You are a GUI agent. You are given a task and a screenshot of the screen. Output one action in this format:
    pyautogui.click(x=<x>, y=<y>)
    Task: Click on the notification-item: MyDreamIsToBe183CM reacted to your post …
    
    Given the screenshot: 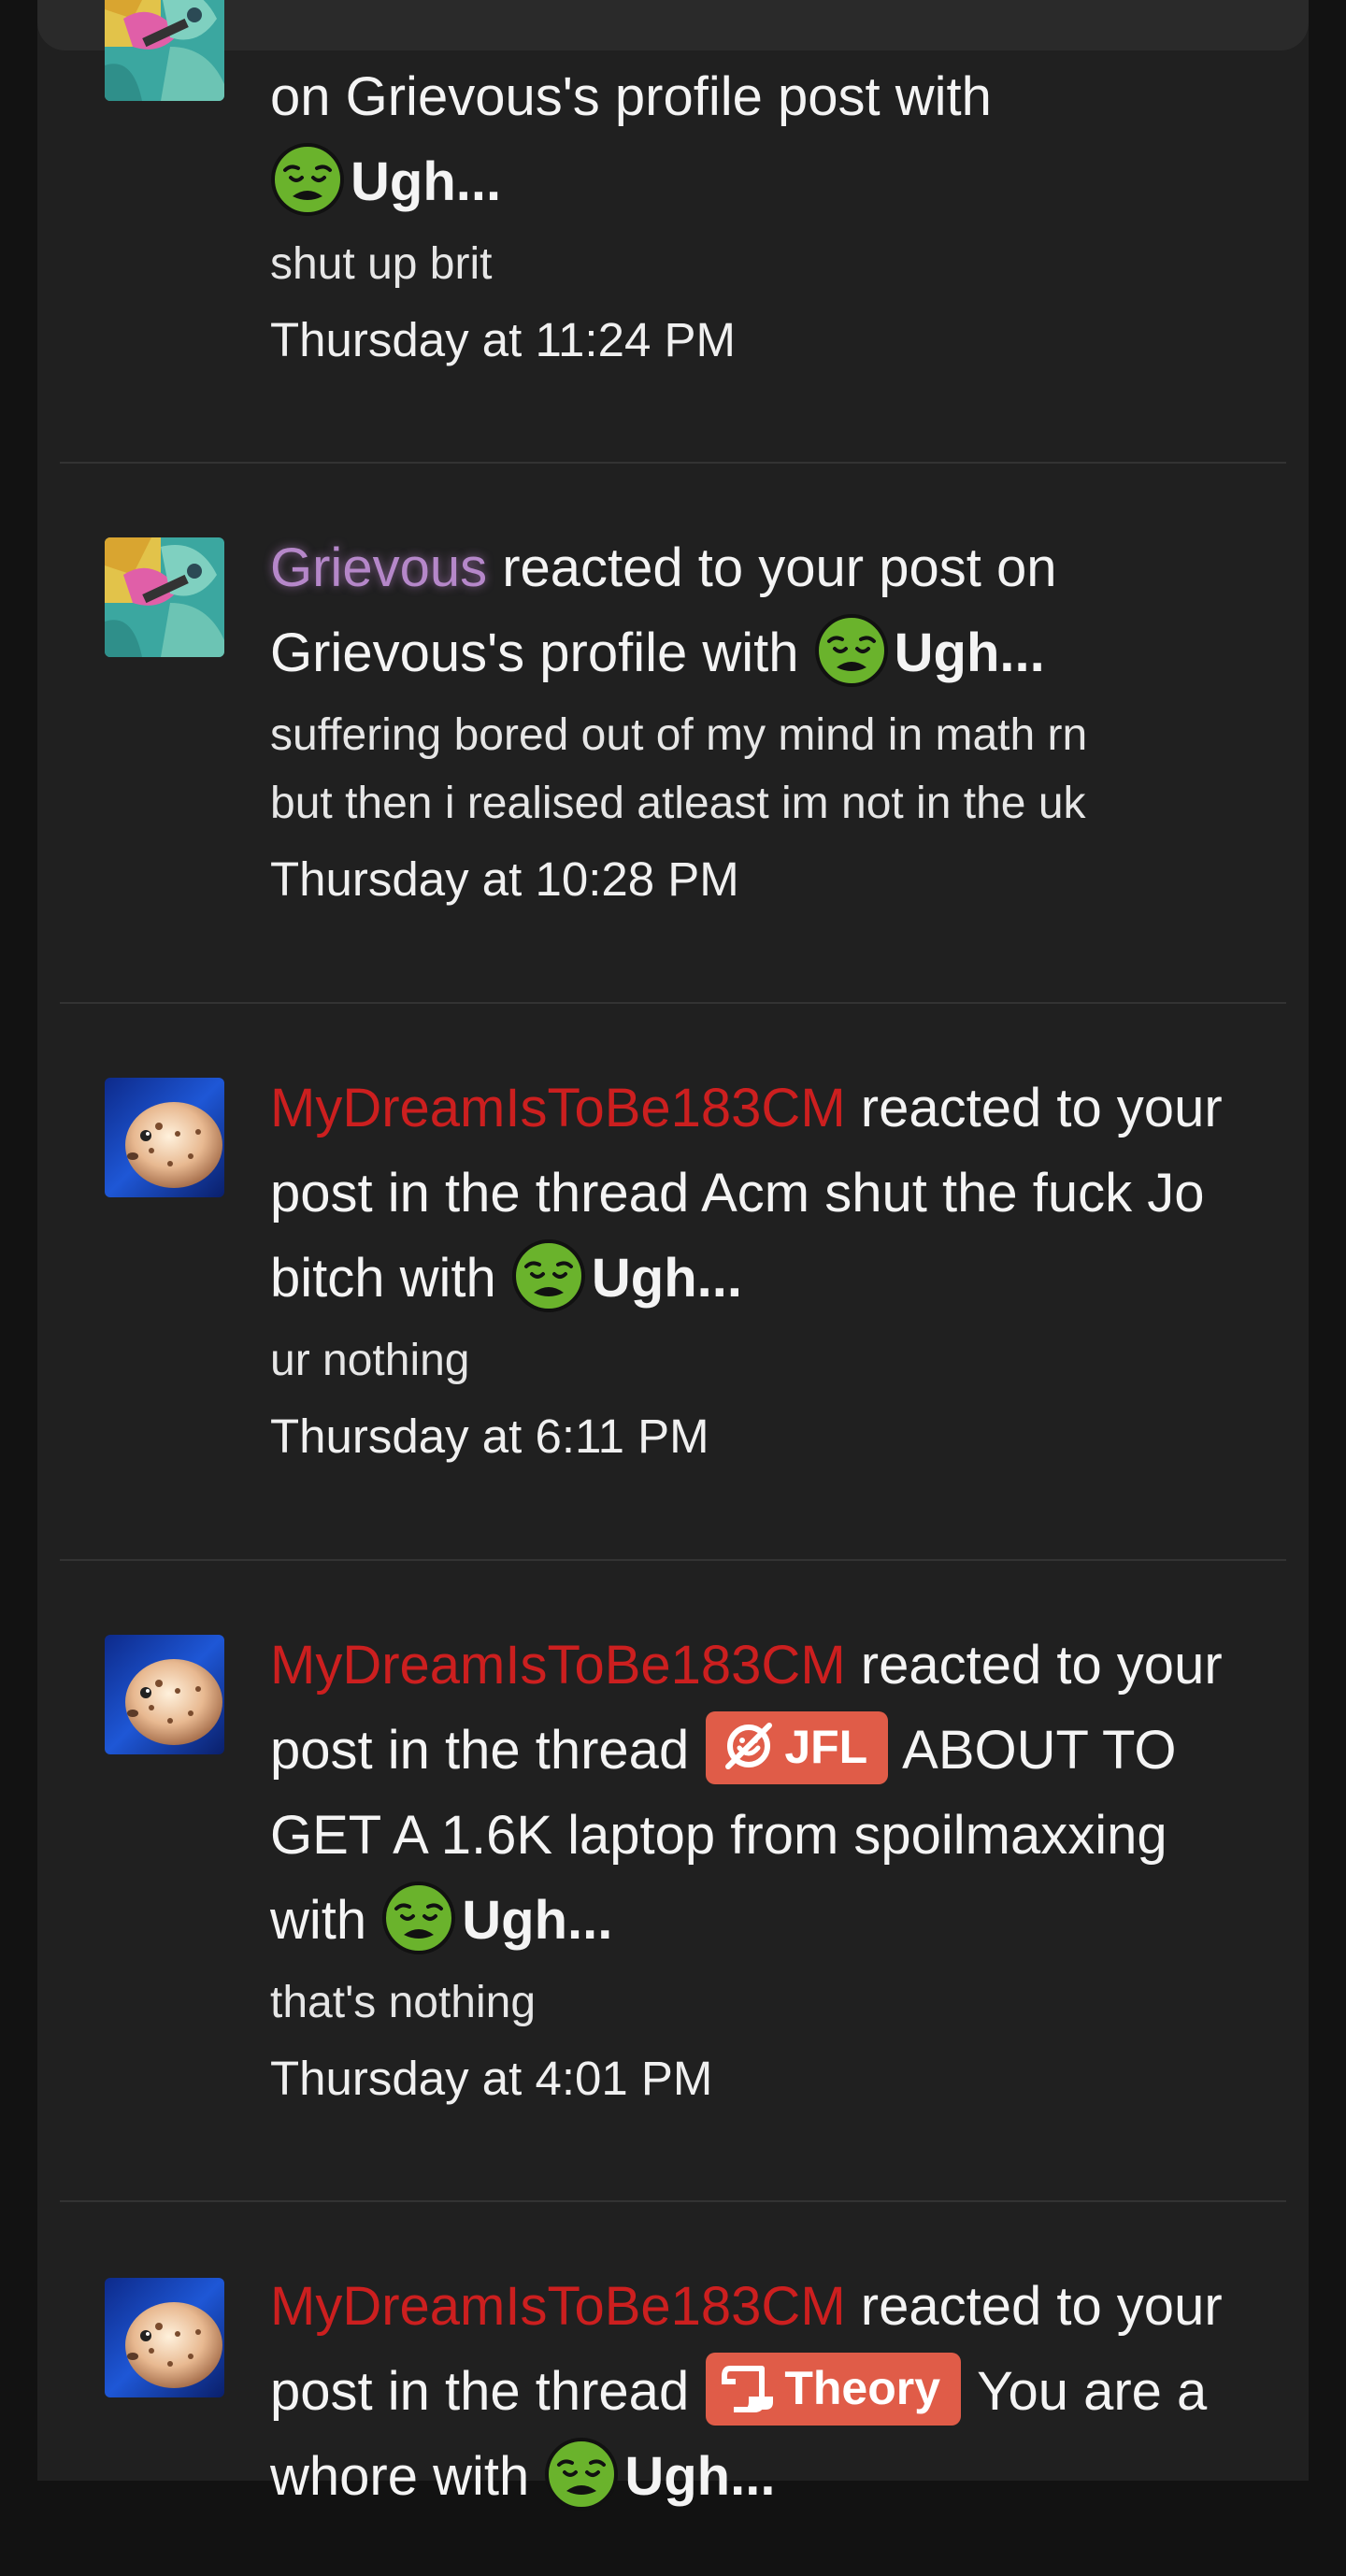 What is the action you would take?
    pyautogui.click(x=673, y=2389)
    